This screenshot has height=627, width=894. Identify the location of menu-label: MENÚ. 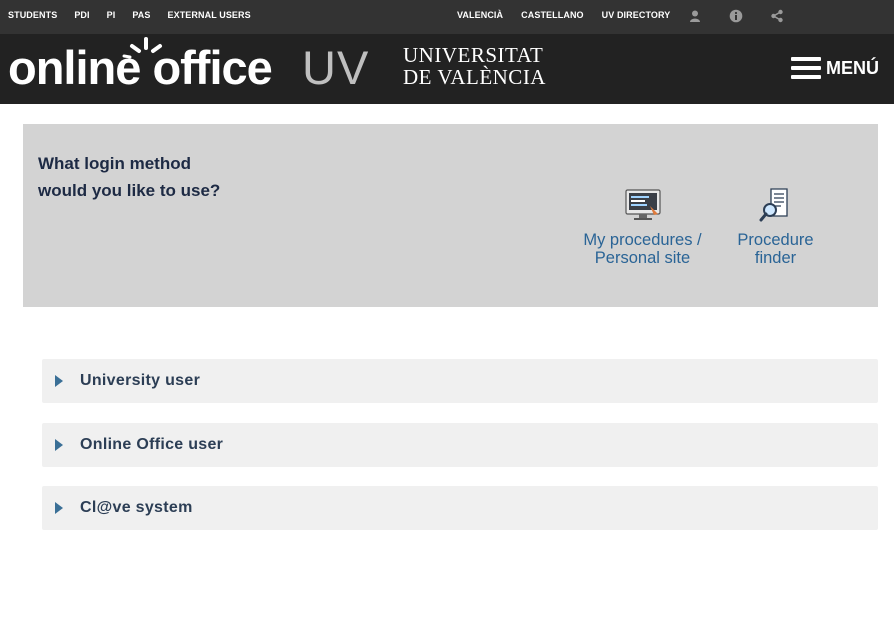
(852, 67).